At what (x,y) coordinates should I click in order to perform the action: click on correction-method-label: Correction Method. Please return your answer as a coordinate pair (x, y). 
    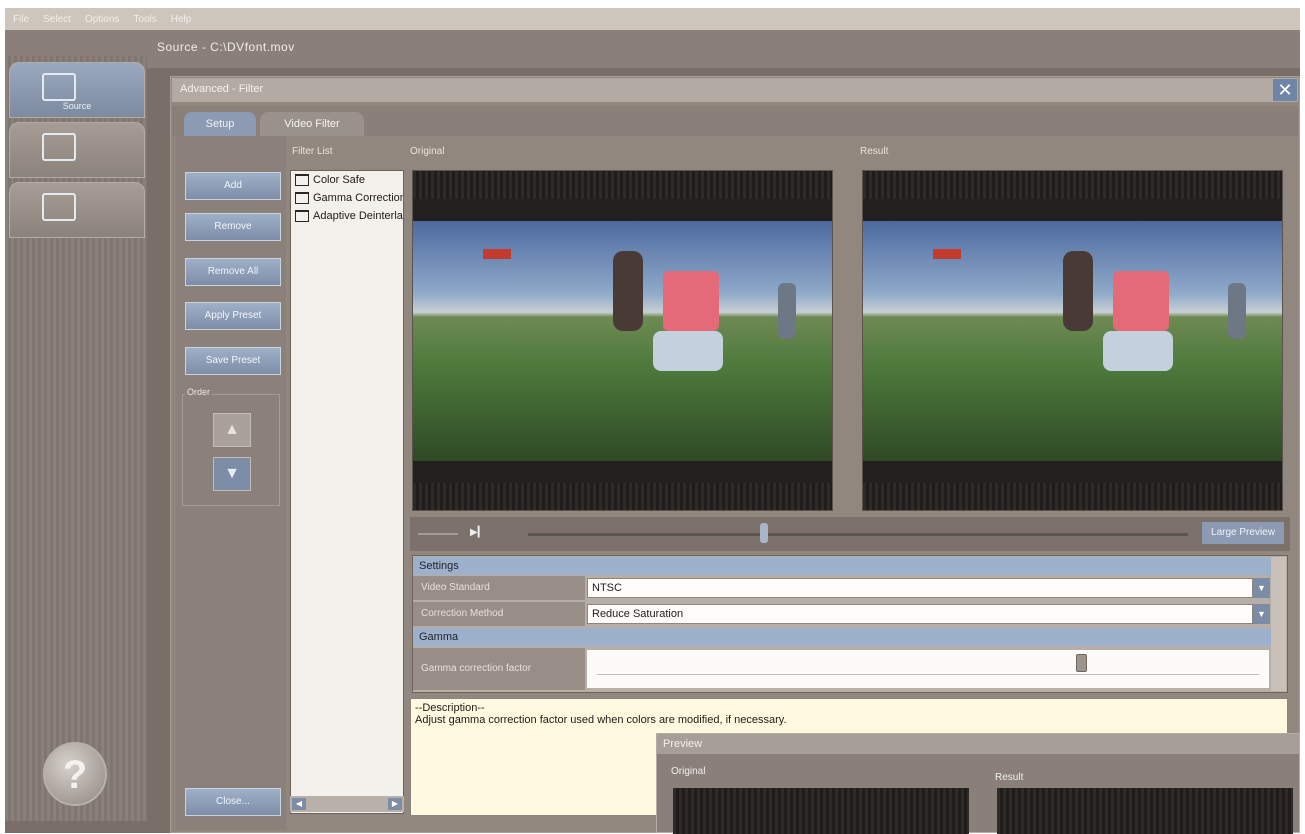
    Looking at the image, I should click on (499, 614).